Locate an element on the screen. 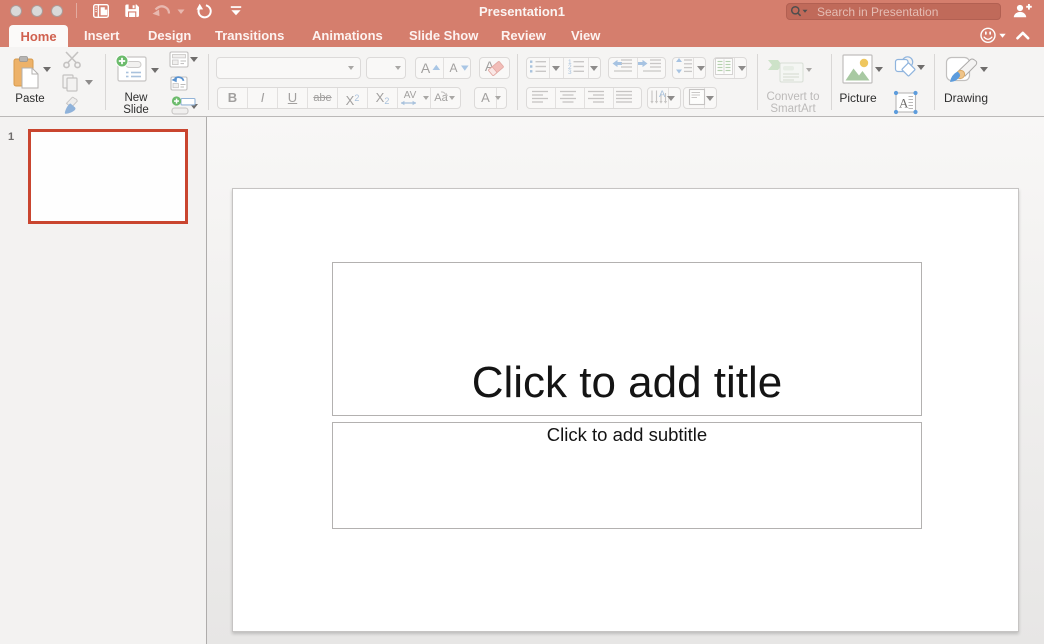 The image size is (1044, 644). svg-text: A is located at coordinates (904, 103).